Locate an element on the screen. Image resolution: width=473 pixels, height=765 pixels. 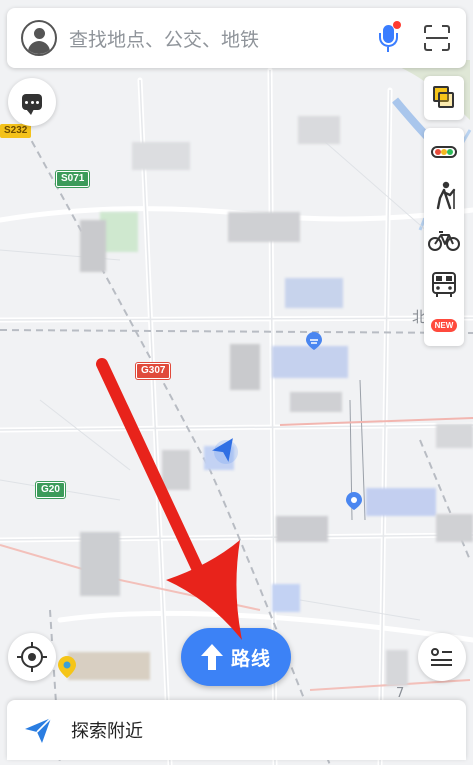
bus-button is located at coordinates (444, 284).